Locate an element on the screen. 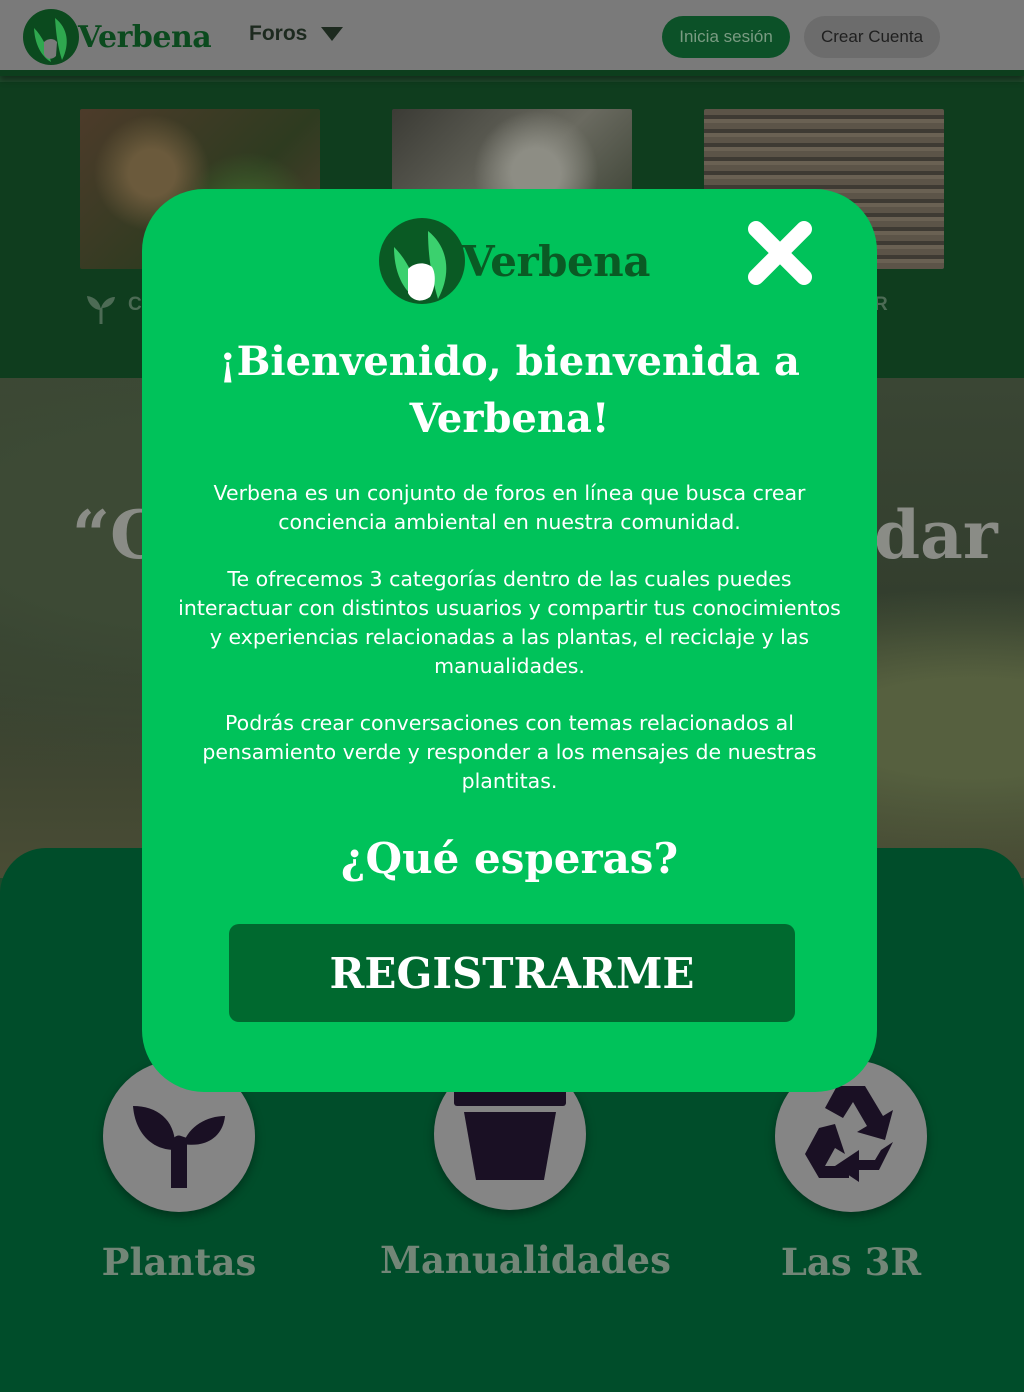  register-button: REGISTRARME is located at coordinates (512, 973).